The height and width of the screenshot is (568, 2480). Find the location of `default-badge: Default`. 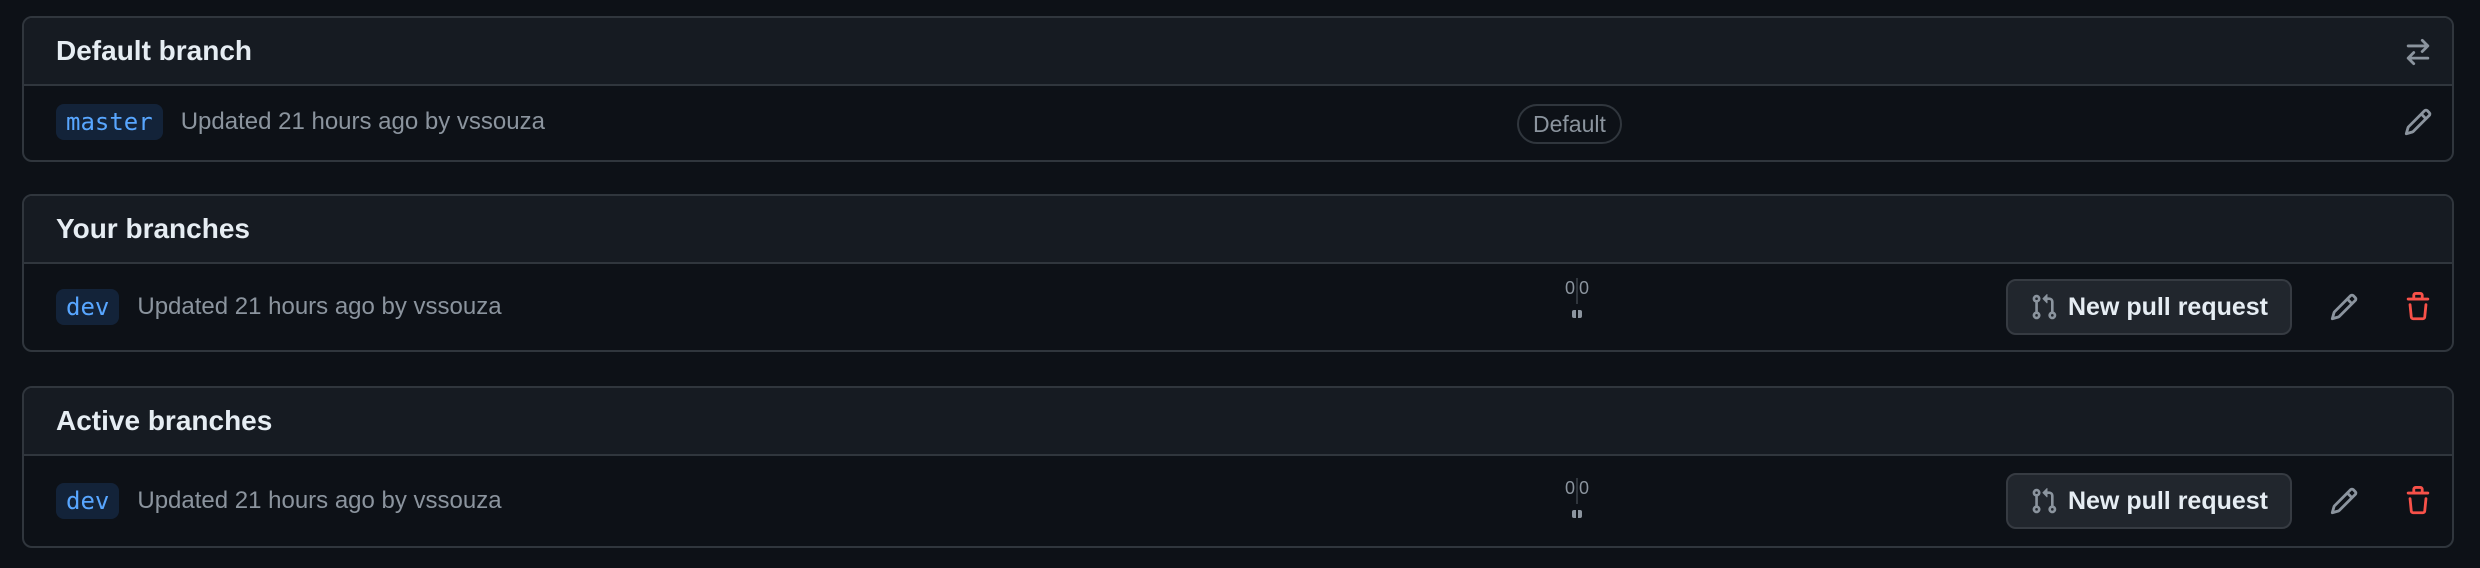

default-badge: Default is located at coordinates (1569, 124).